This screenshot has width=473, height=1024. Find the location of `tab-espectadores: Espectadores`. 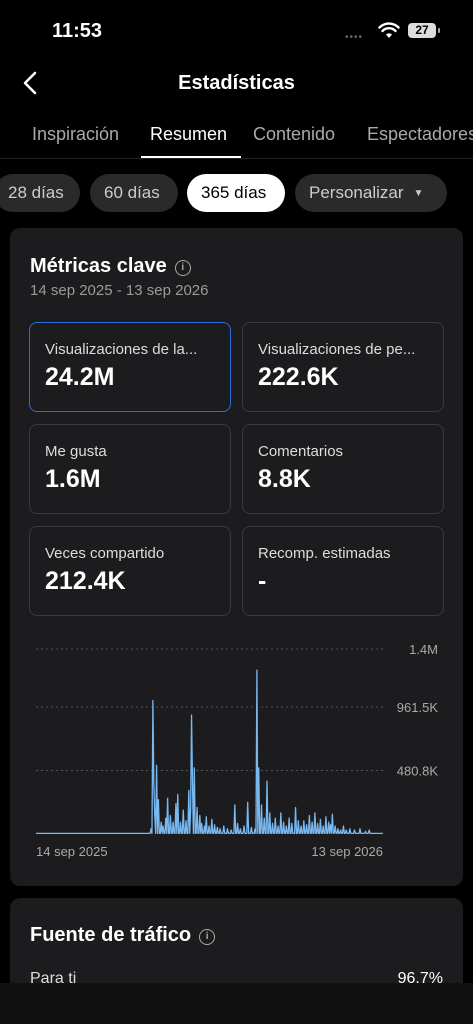

tab-espectadores: Espectadores is located at coordinates (420, 134).